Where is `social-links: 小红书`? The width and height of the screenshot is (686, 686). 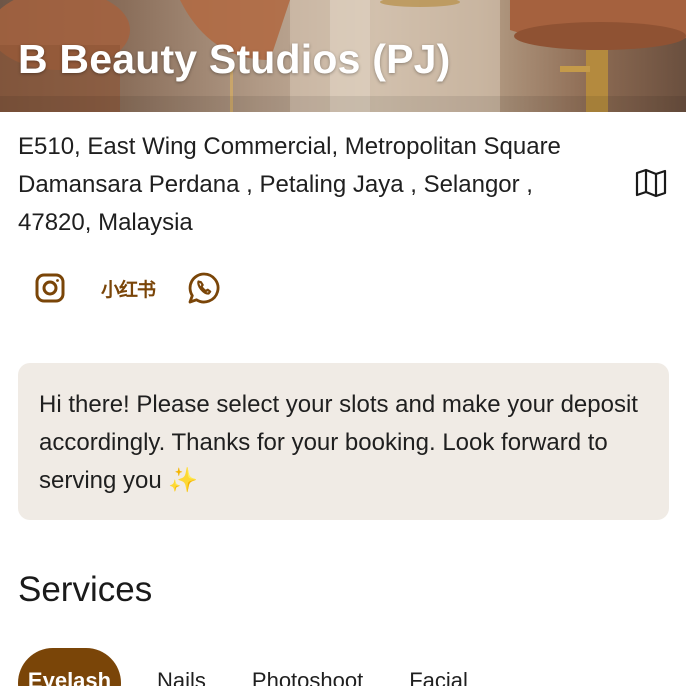 social-links: 小红书 is located at coordinates (127, 288).